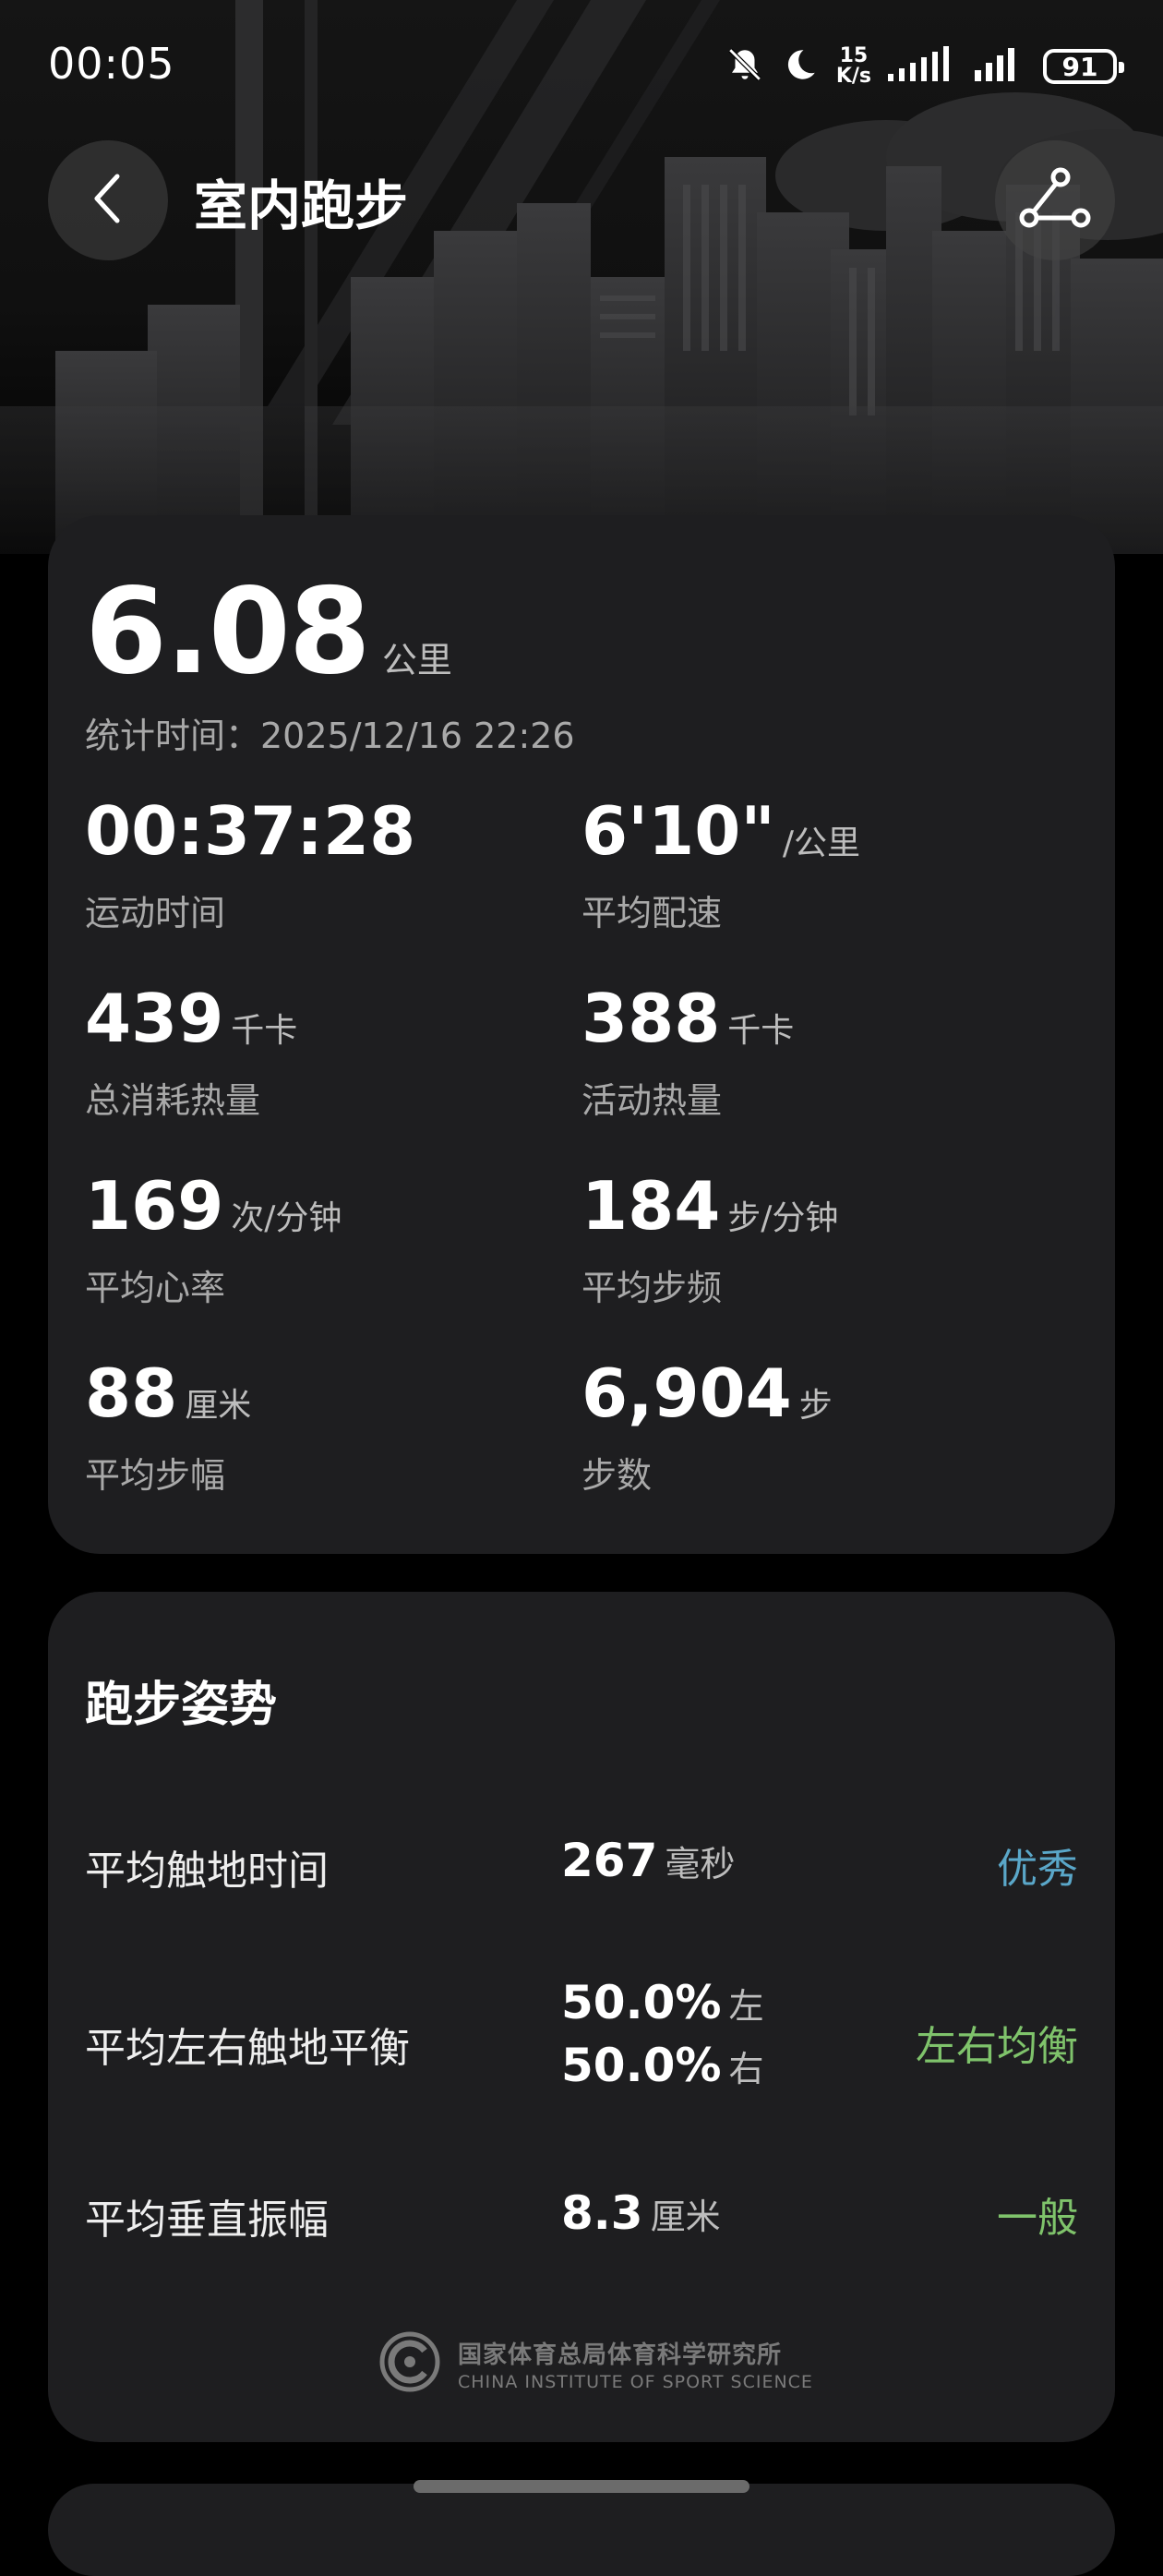 The image size is (1163, 2576). What do you see at coordinates (410, 2363) in the screenshot?
I see `institute-logo-icon` at bounding box center [410, 2363].